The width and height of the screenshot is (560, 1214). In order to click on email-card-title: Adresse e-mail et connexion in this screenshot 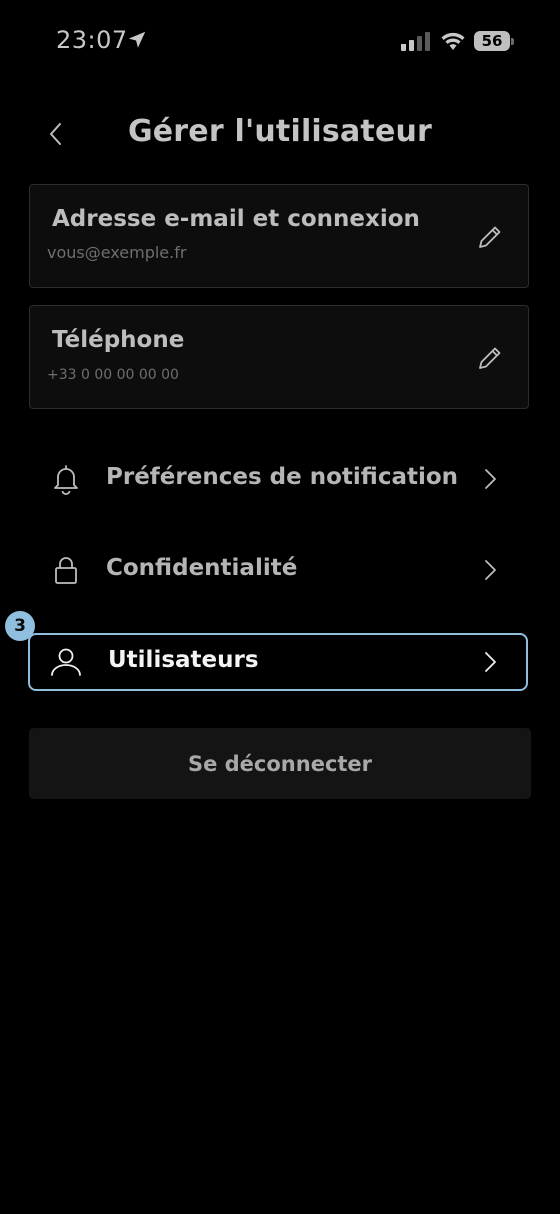, I will do `click(236, 219)`.